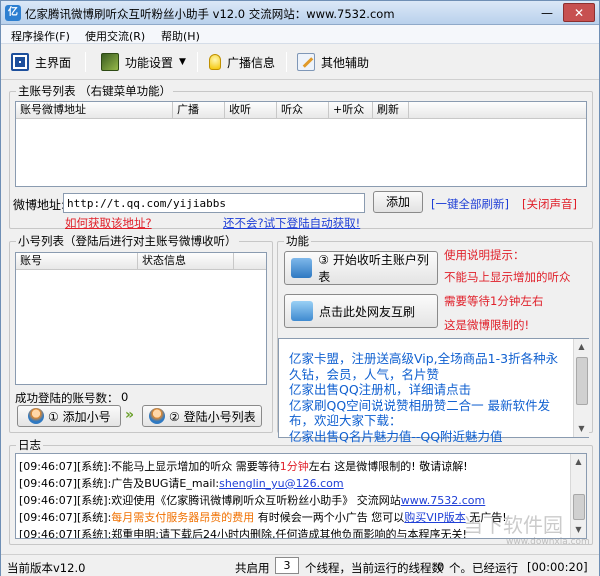  What do you see at coordinates (251, 62) in the screenshot?
I see `broadcast-label: 广播信息` at bounding box center [251, 62].